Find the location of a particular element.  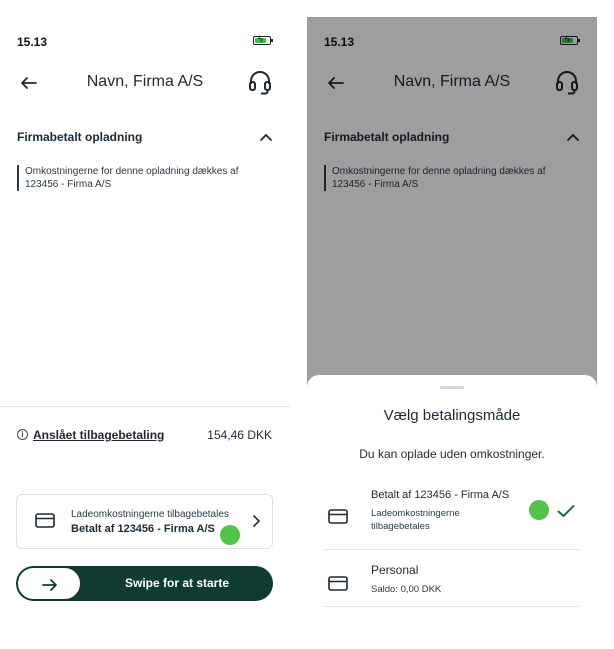

refund-label: Anslået tilbagebetaling is located at coordinates (98, 435).